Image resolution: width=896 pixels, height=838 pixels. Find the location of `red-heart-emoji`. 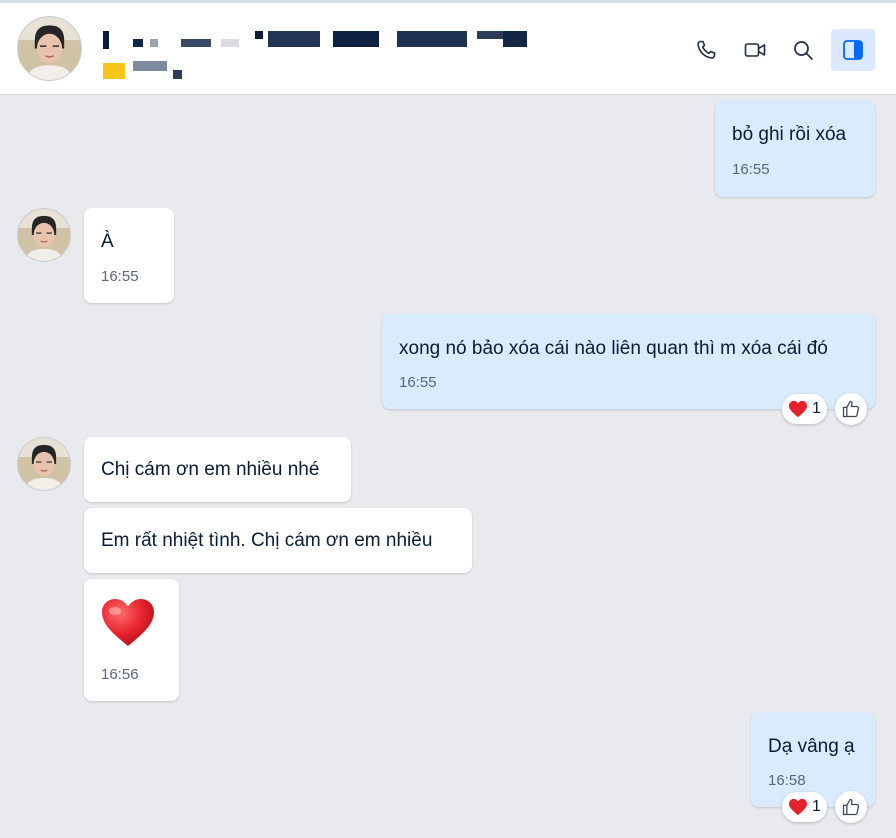

red-heart-emoji is located at coordinates (128, 622).